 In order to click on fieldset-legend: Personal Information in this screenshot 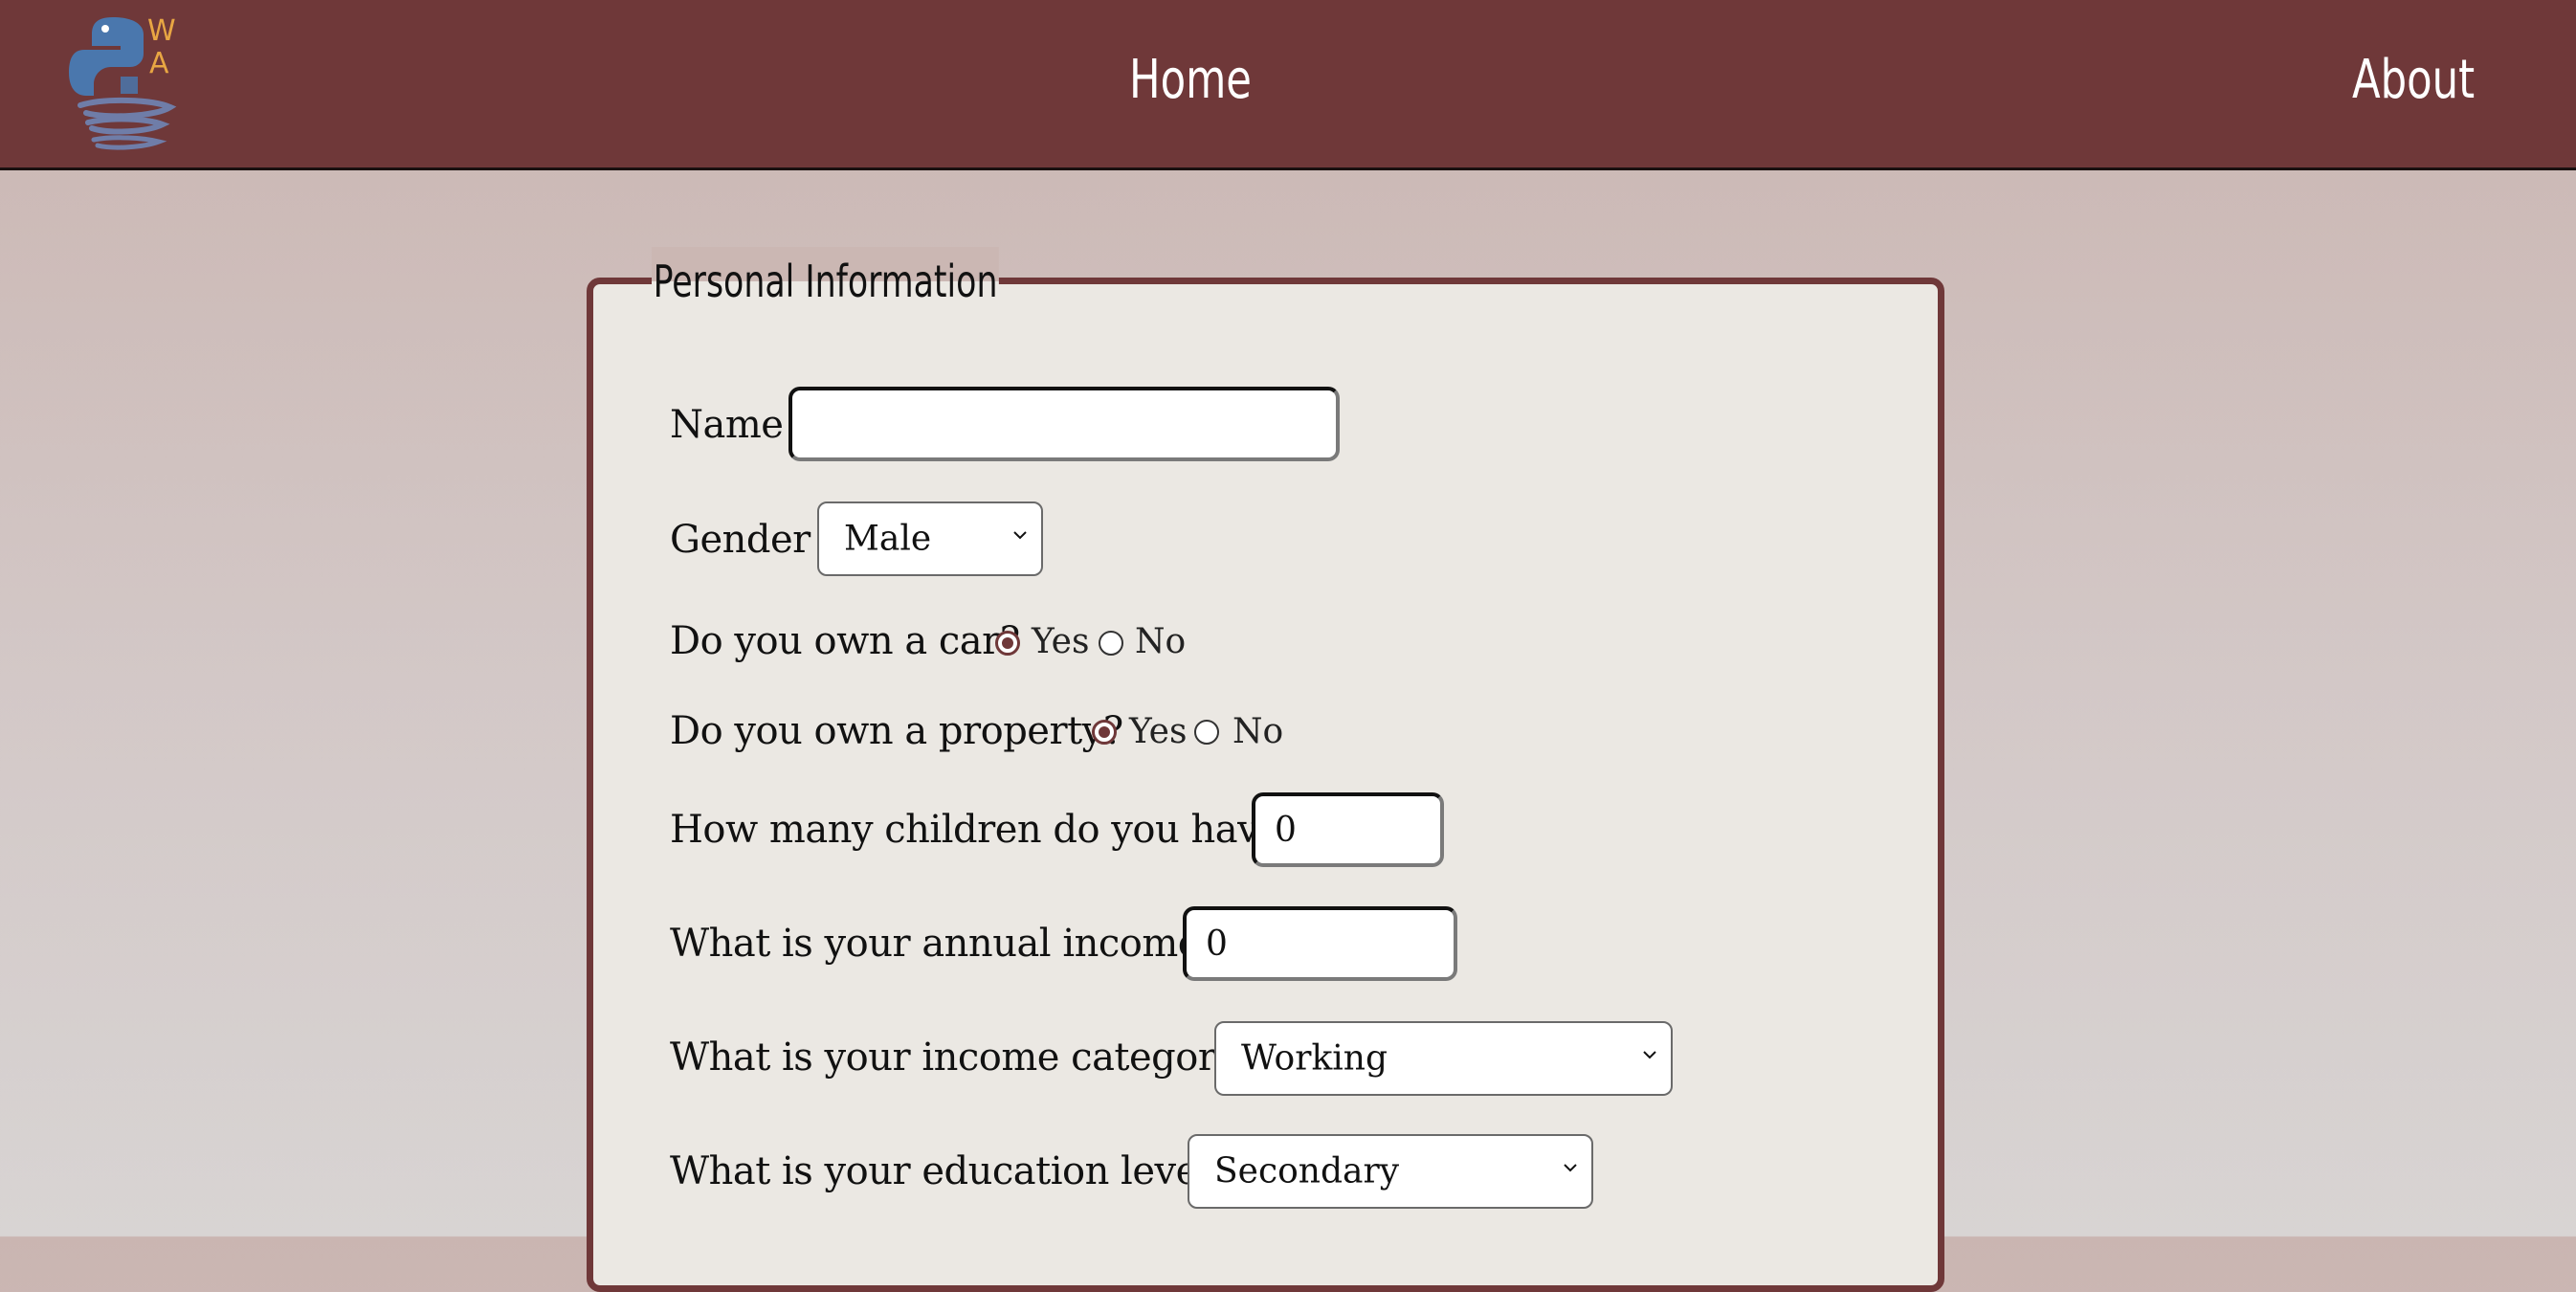, I will do `click(826, 281)`.